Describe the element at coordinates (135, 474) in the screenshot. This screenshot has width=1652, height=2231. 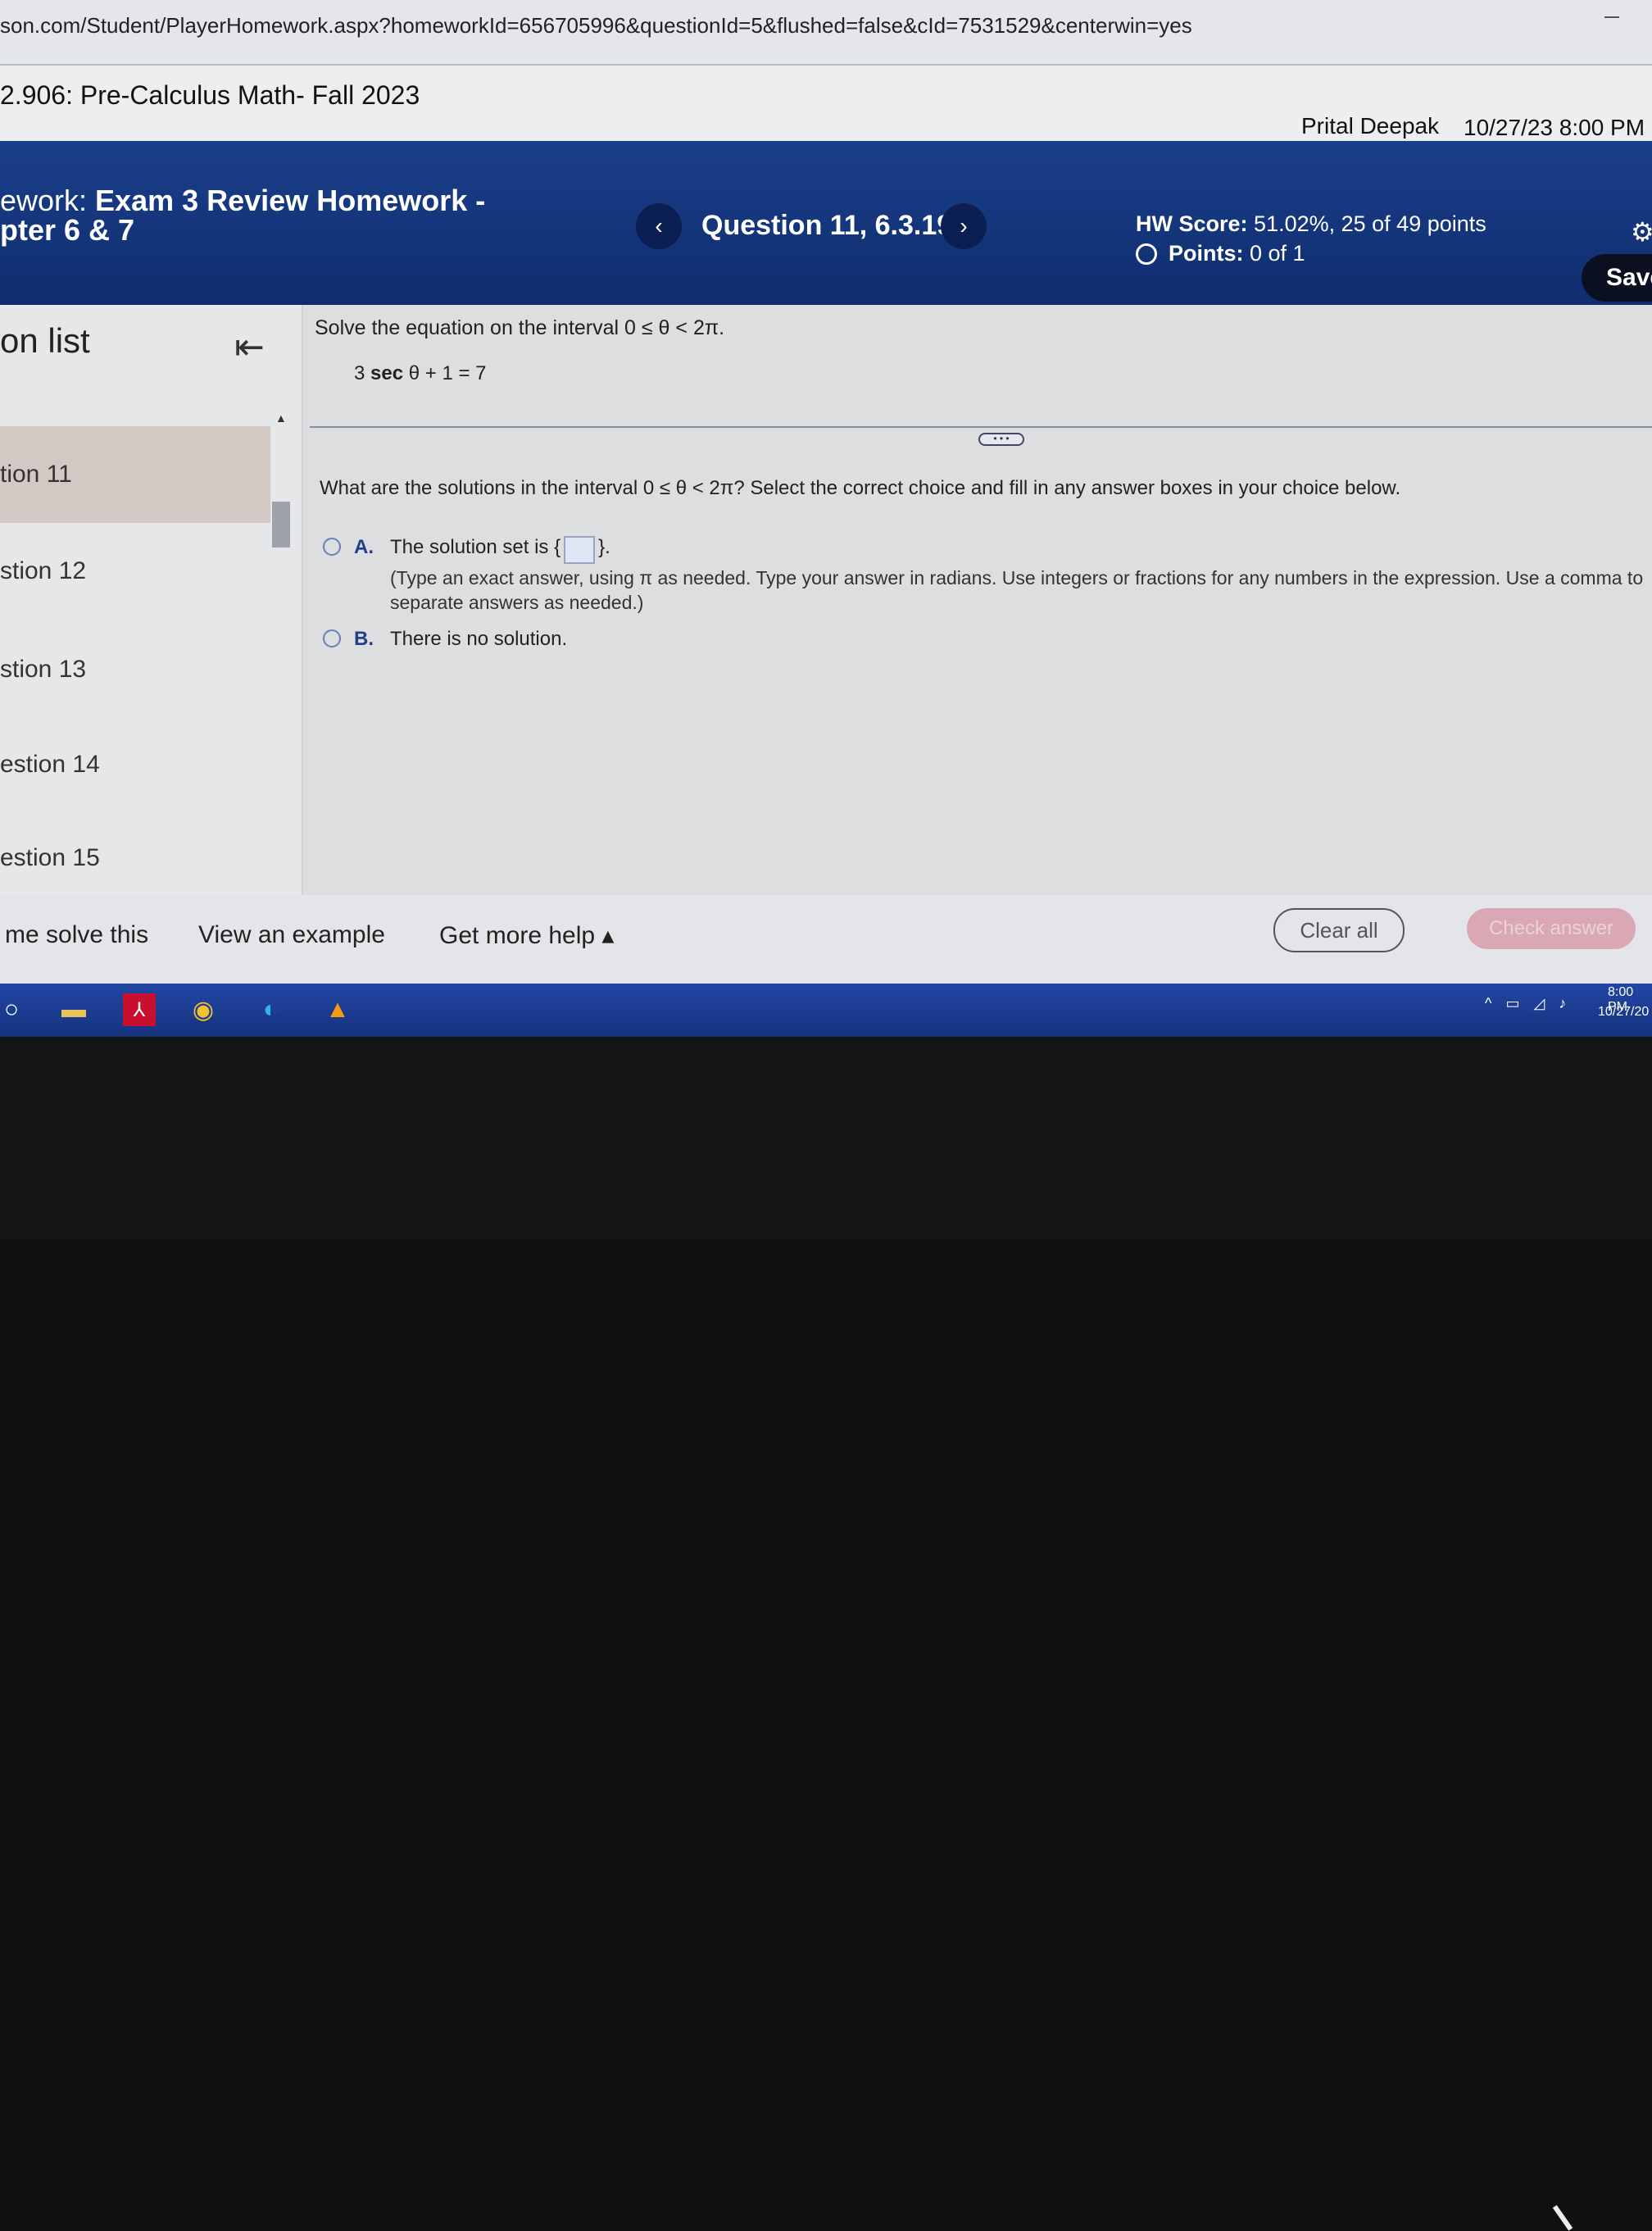
I see `sidebar-item-question-11: tion 11` at that location.